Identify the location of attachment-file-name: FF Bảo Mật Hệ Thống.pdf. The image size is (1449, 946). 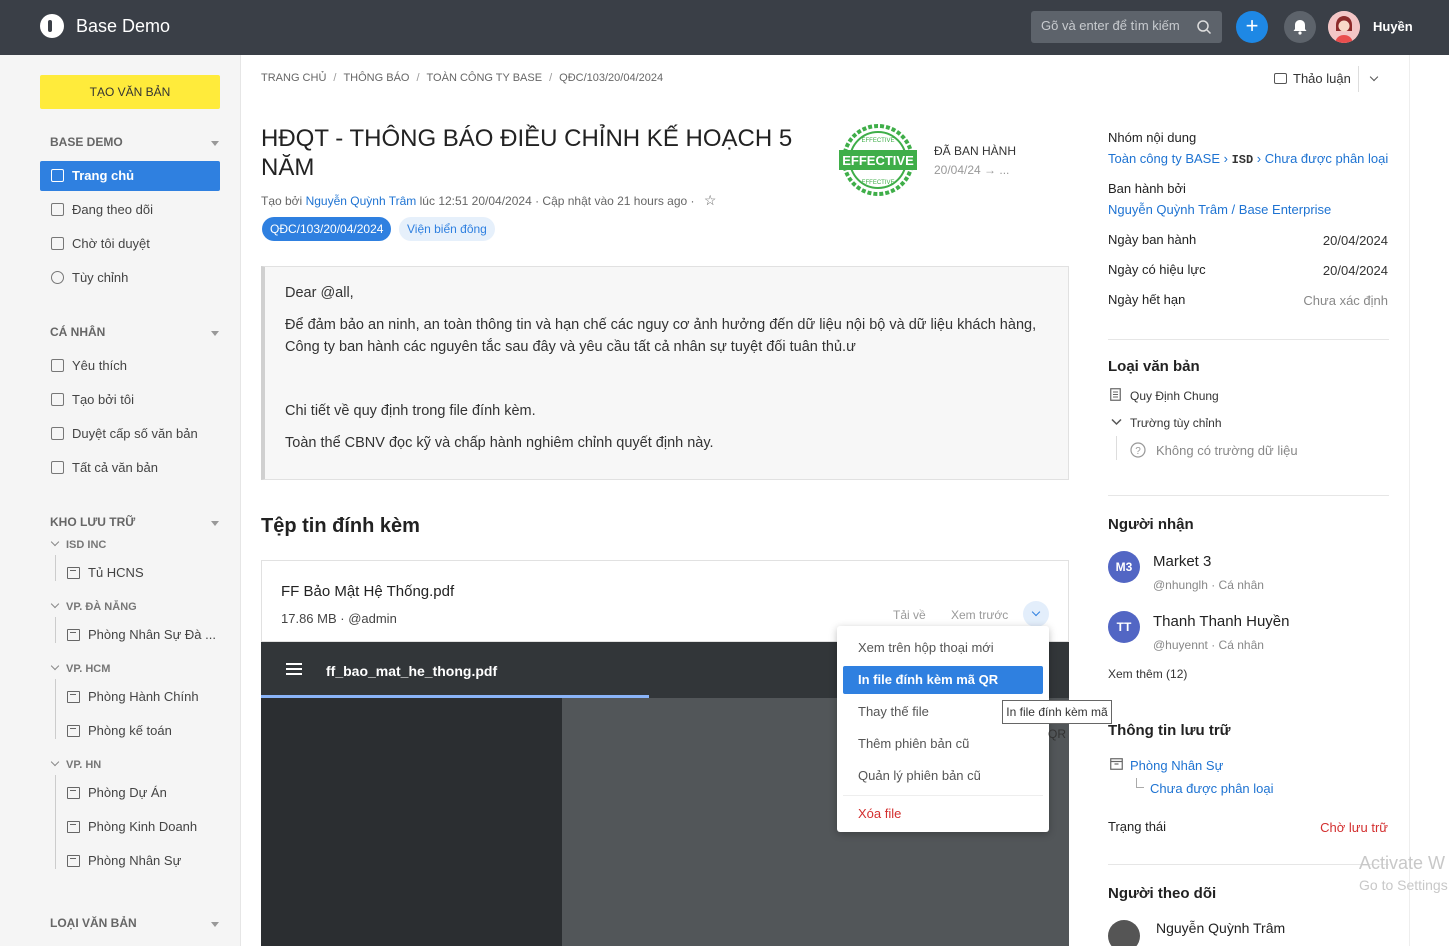
(367, 591).